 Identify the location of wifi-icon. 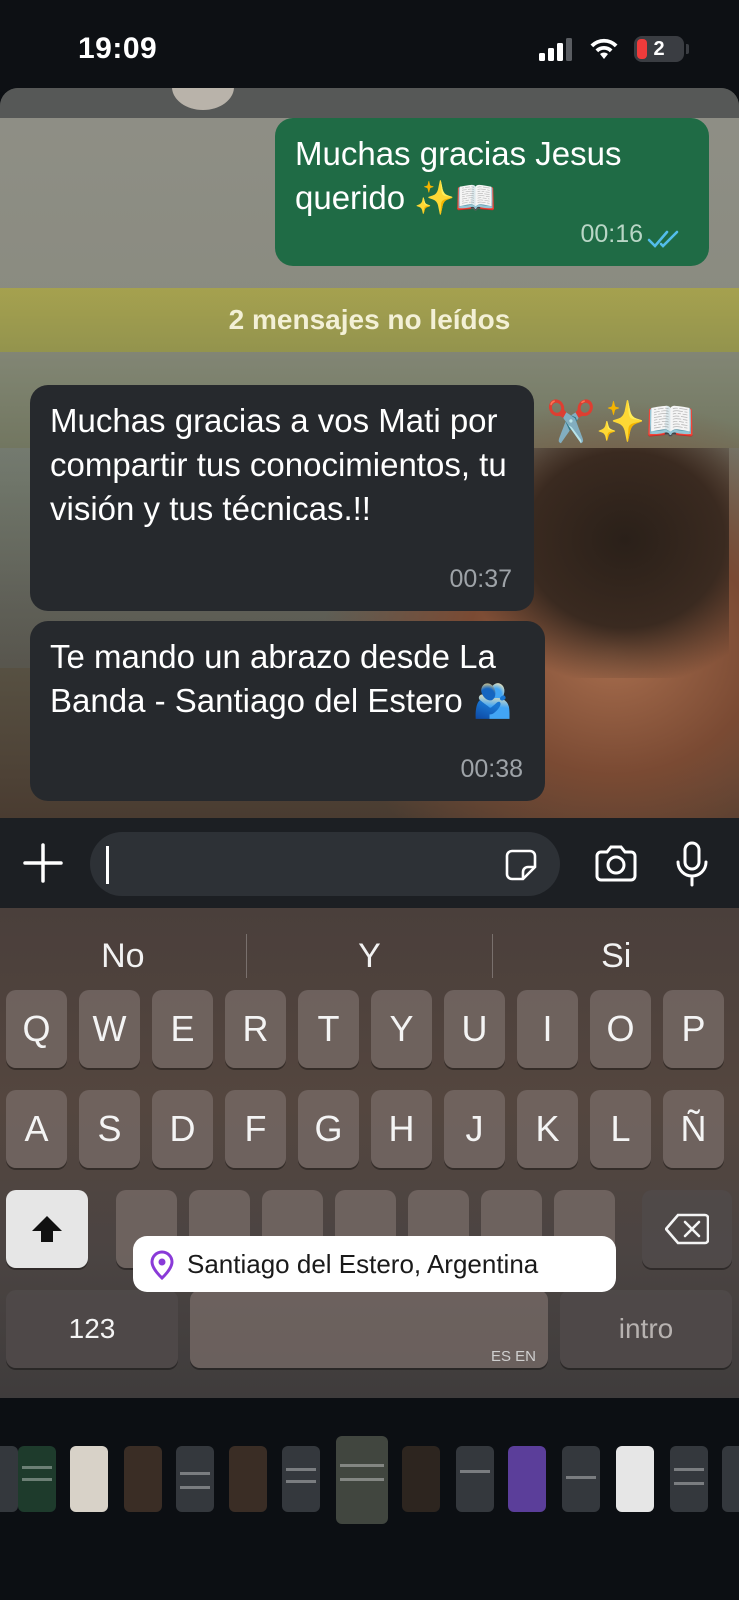
(604, 48).